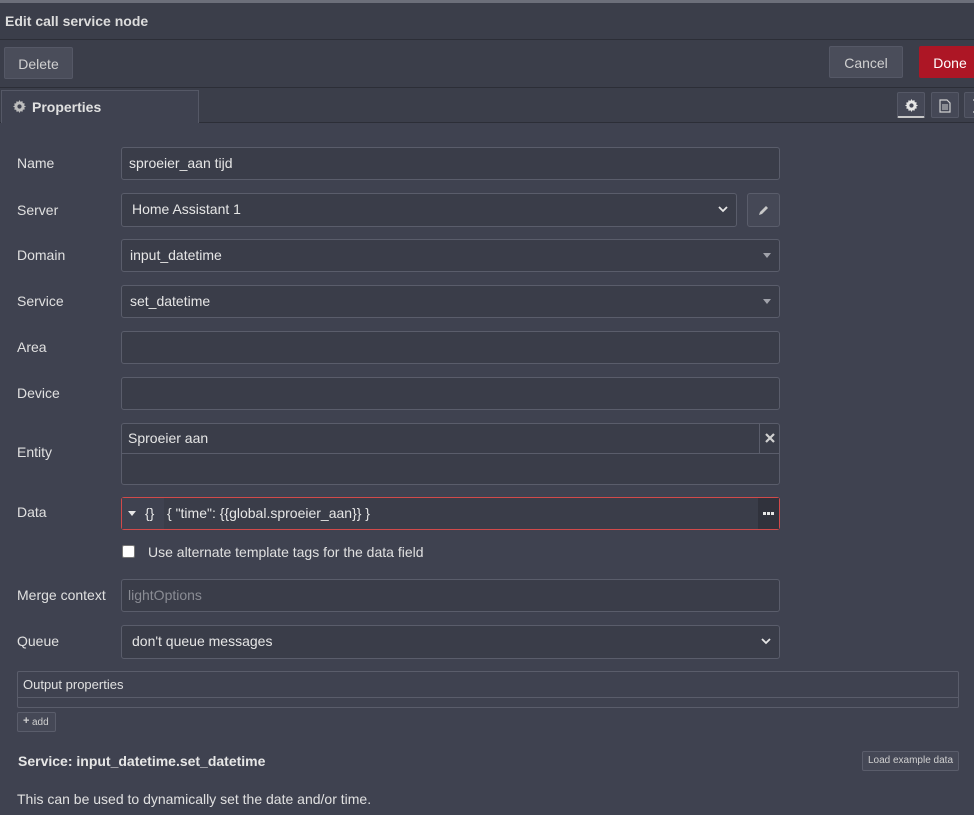  I want to click on description-tab-button, so click(945, 105).